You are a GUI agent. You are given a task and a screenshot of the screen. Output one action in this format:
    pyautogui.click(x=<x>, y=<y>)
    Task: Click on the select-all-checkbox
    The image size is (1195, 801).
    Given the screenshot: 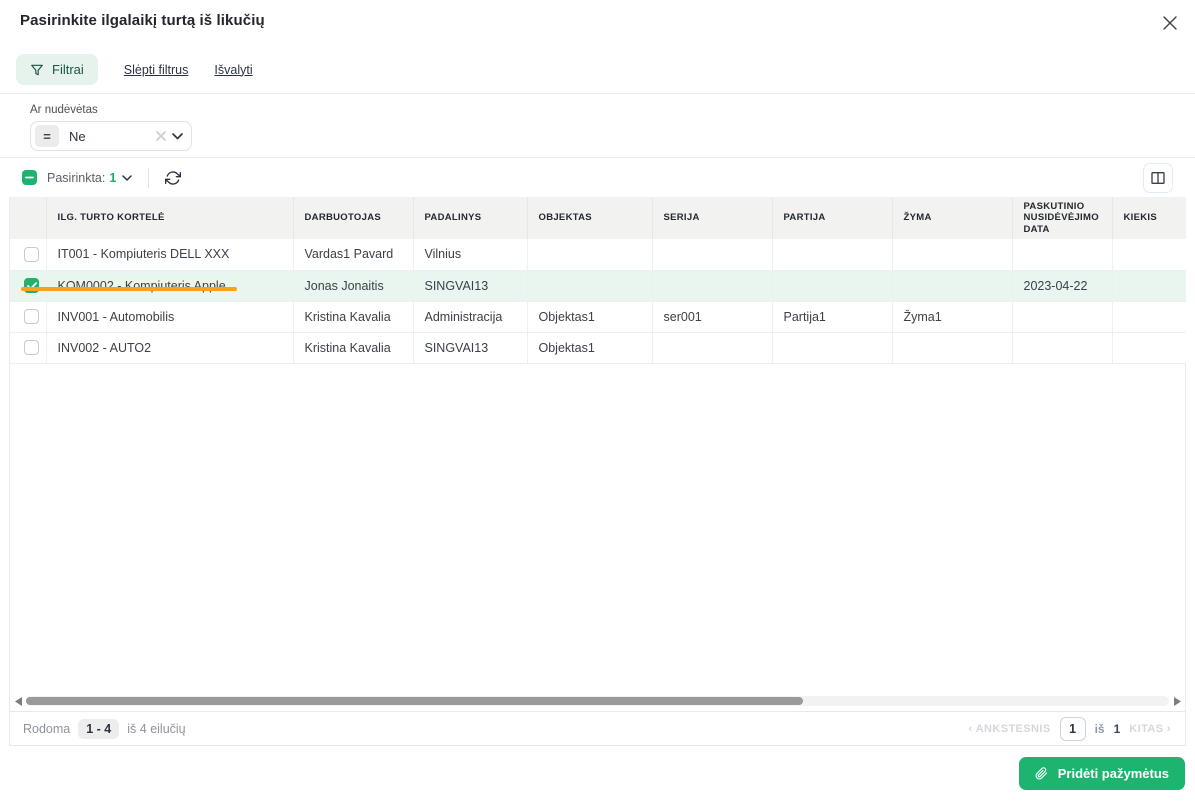 What is the action you would take?
    pyautogui.click(x=29, y=177)
    